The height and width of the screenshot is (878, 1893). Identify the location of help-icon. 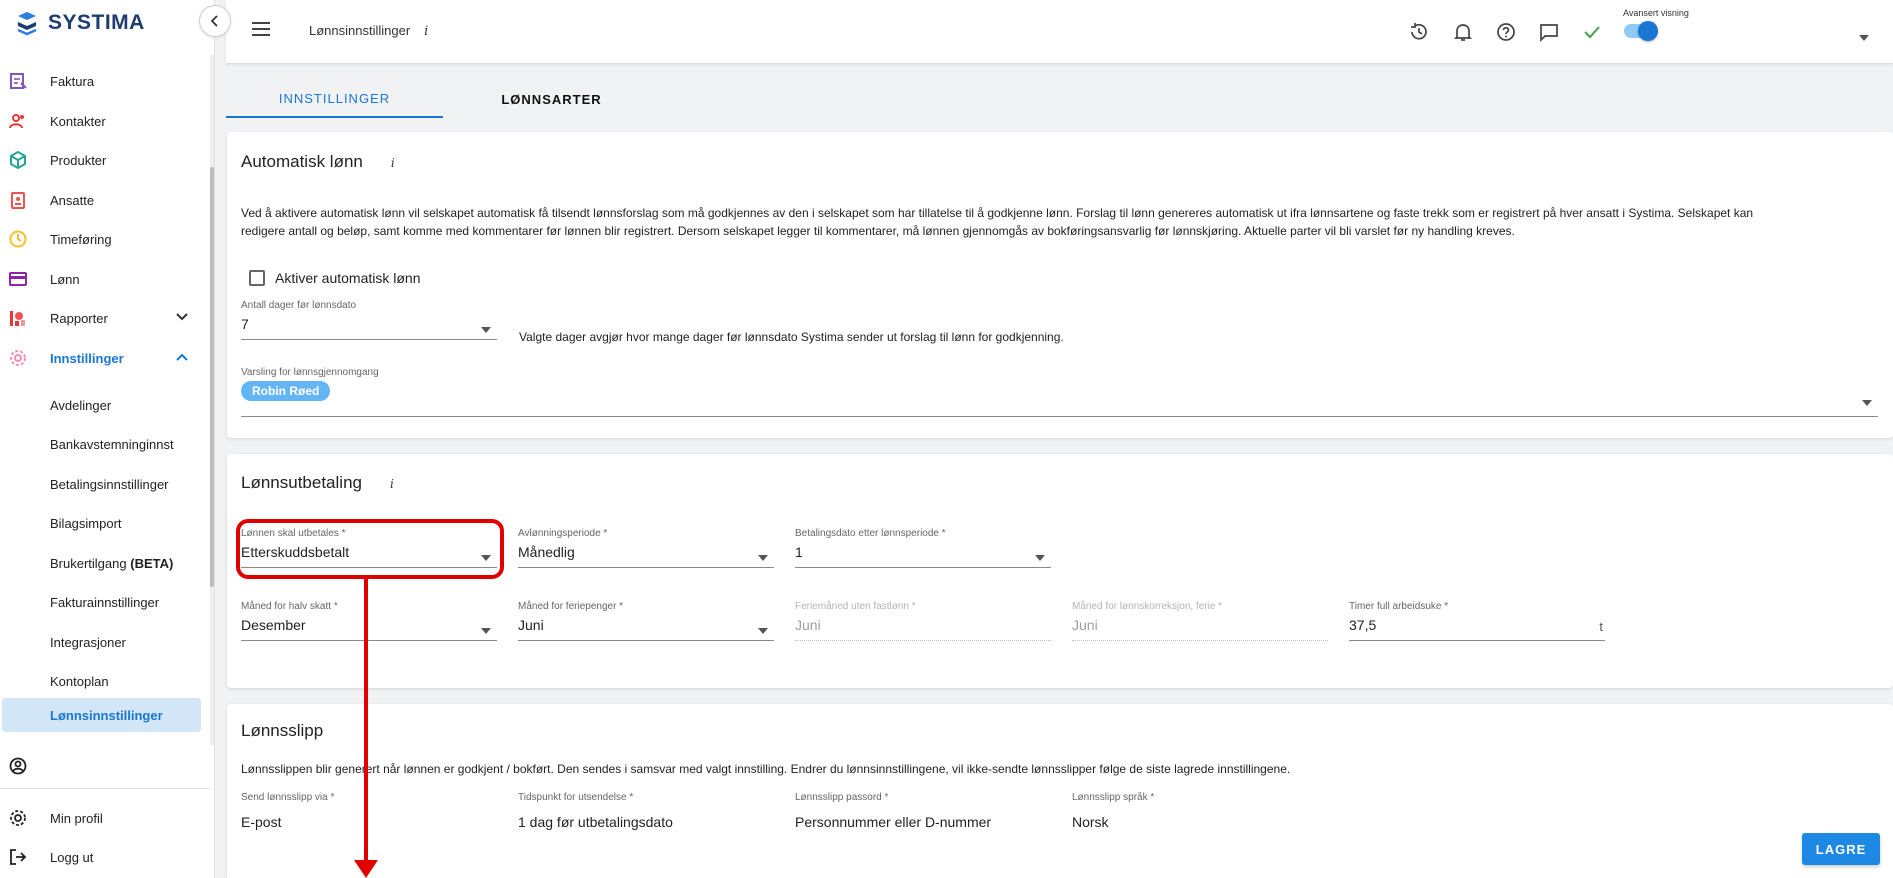
(1506, 32).